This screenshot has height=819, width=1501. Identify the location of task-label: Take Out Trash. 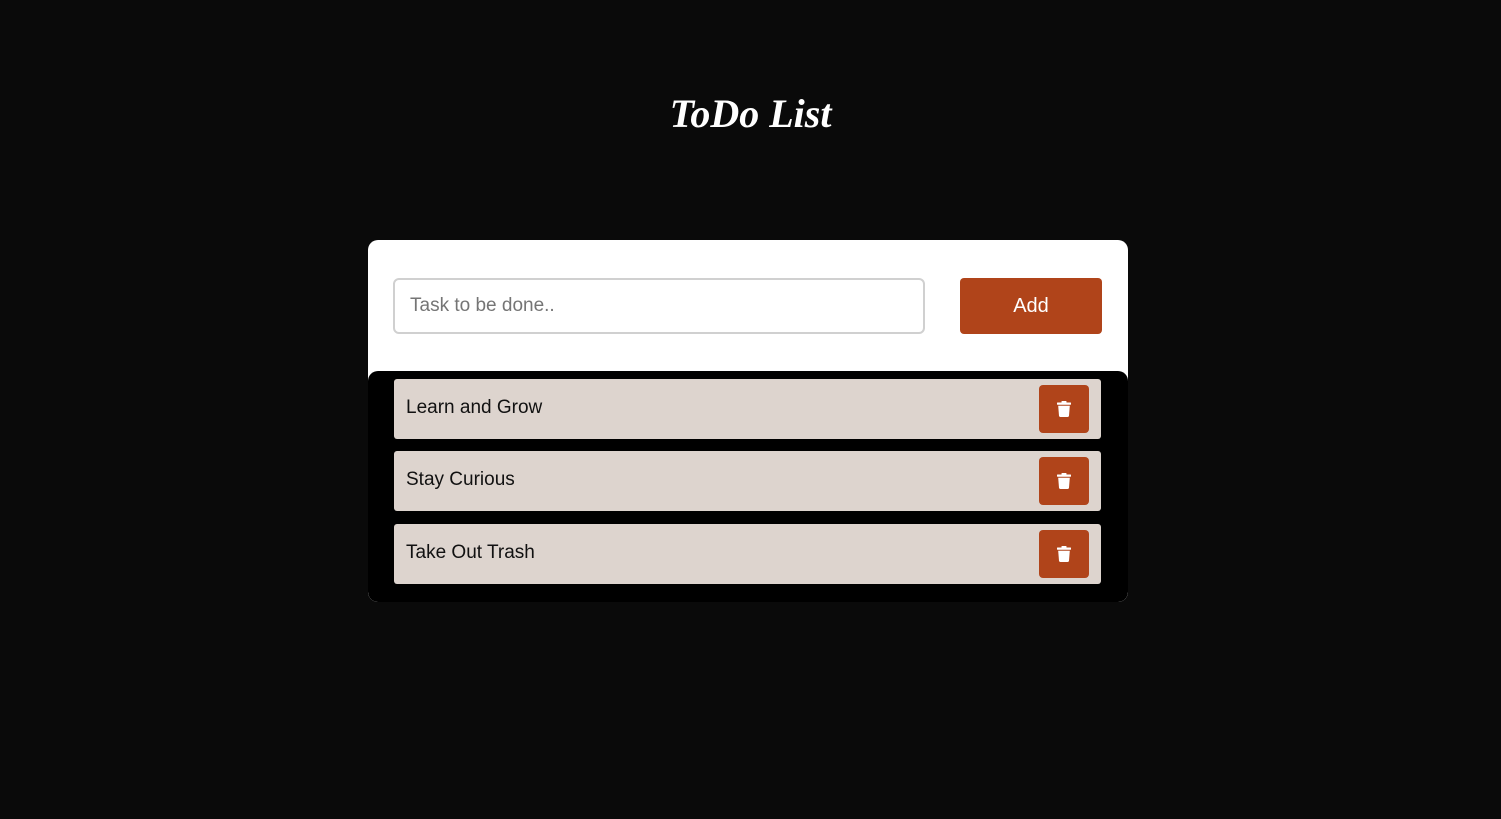
(470, 552).